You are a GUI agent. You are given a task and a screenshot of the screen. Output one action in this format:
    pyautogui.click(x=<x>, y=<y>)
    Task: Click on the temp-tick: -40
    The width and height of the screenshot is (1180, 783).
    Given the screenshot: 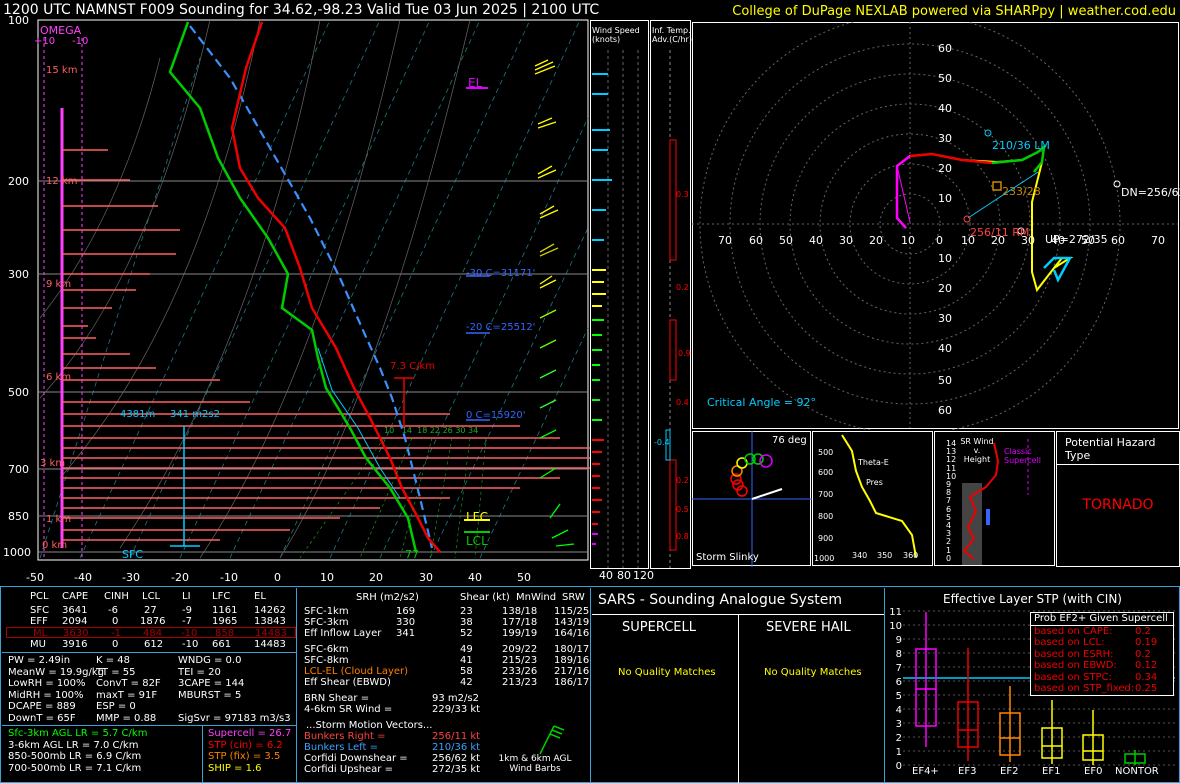 What is the action you would take?
    pyautogui.click(x=83, y=577)
    